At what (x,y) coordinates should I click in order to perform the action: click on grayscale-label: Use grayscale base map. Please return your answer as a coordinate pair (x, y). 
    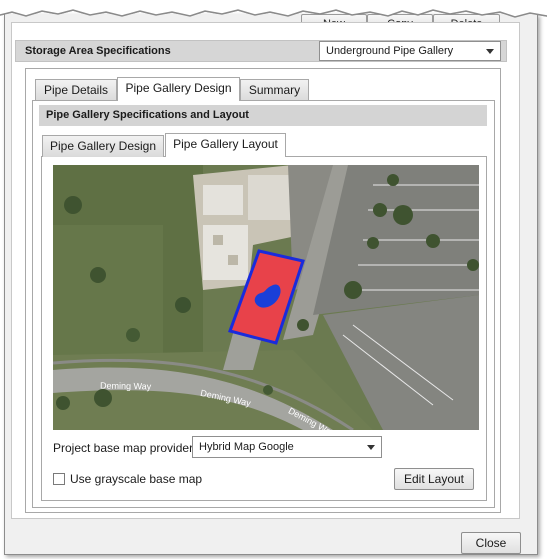
    Looking at the image, I should click on (136, 479).